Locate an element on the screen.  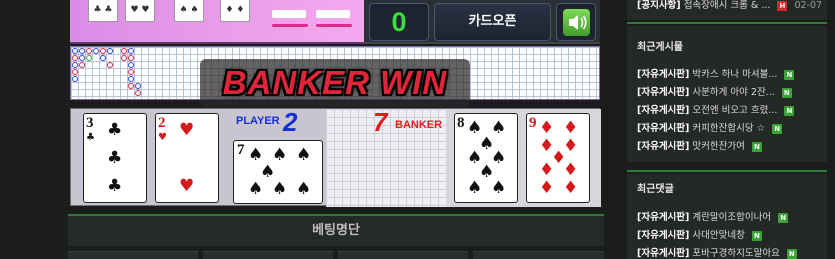
hot-badge: H is located at coordinates (782, 5).